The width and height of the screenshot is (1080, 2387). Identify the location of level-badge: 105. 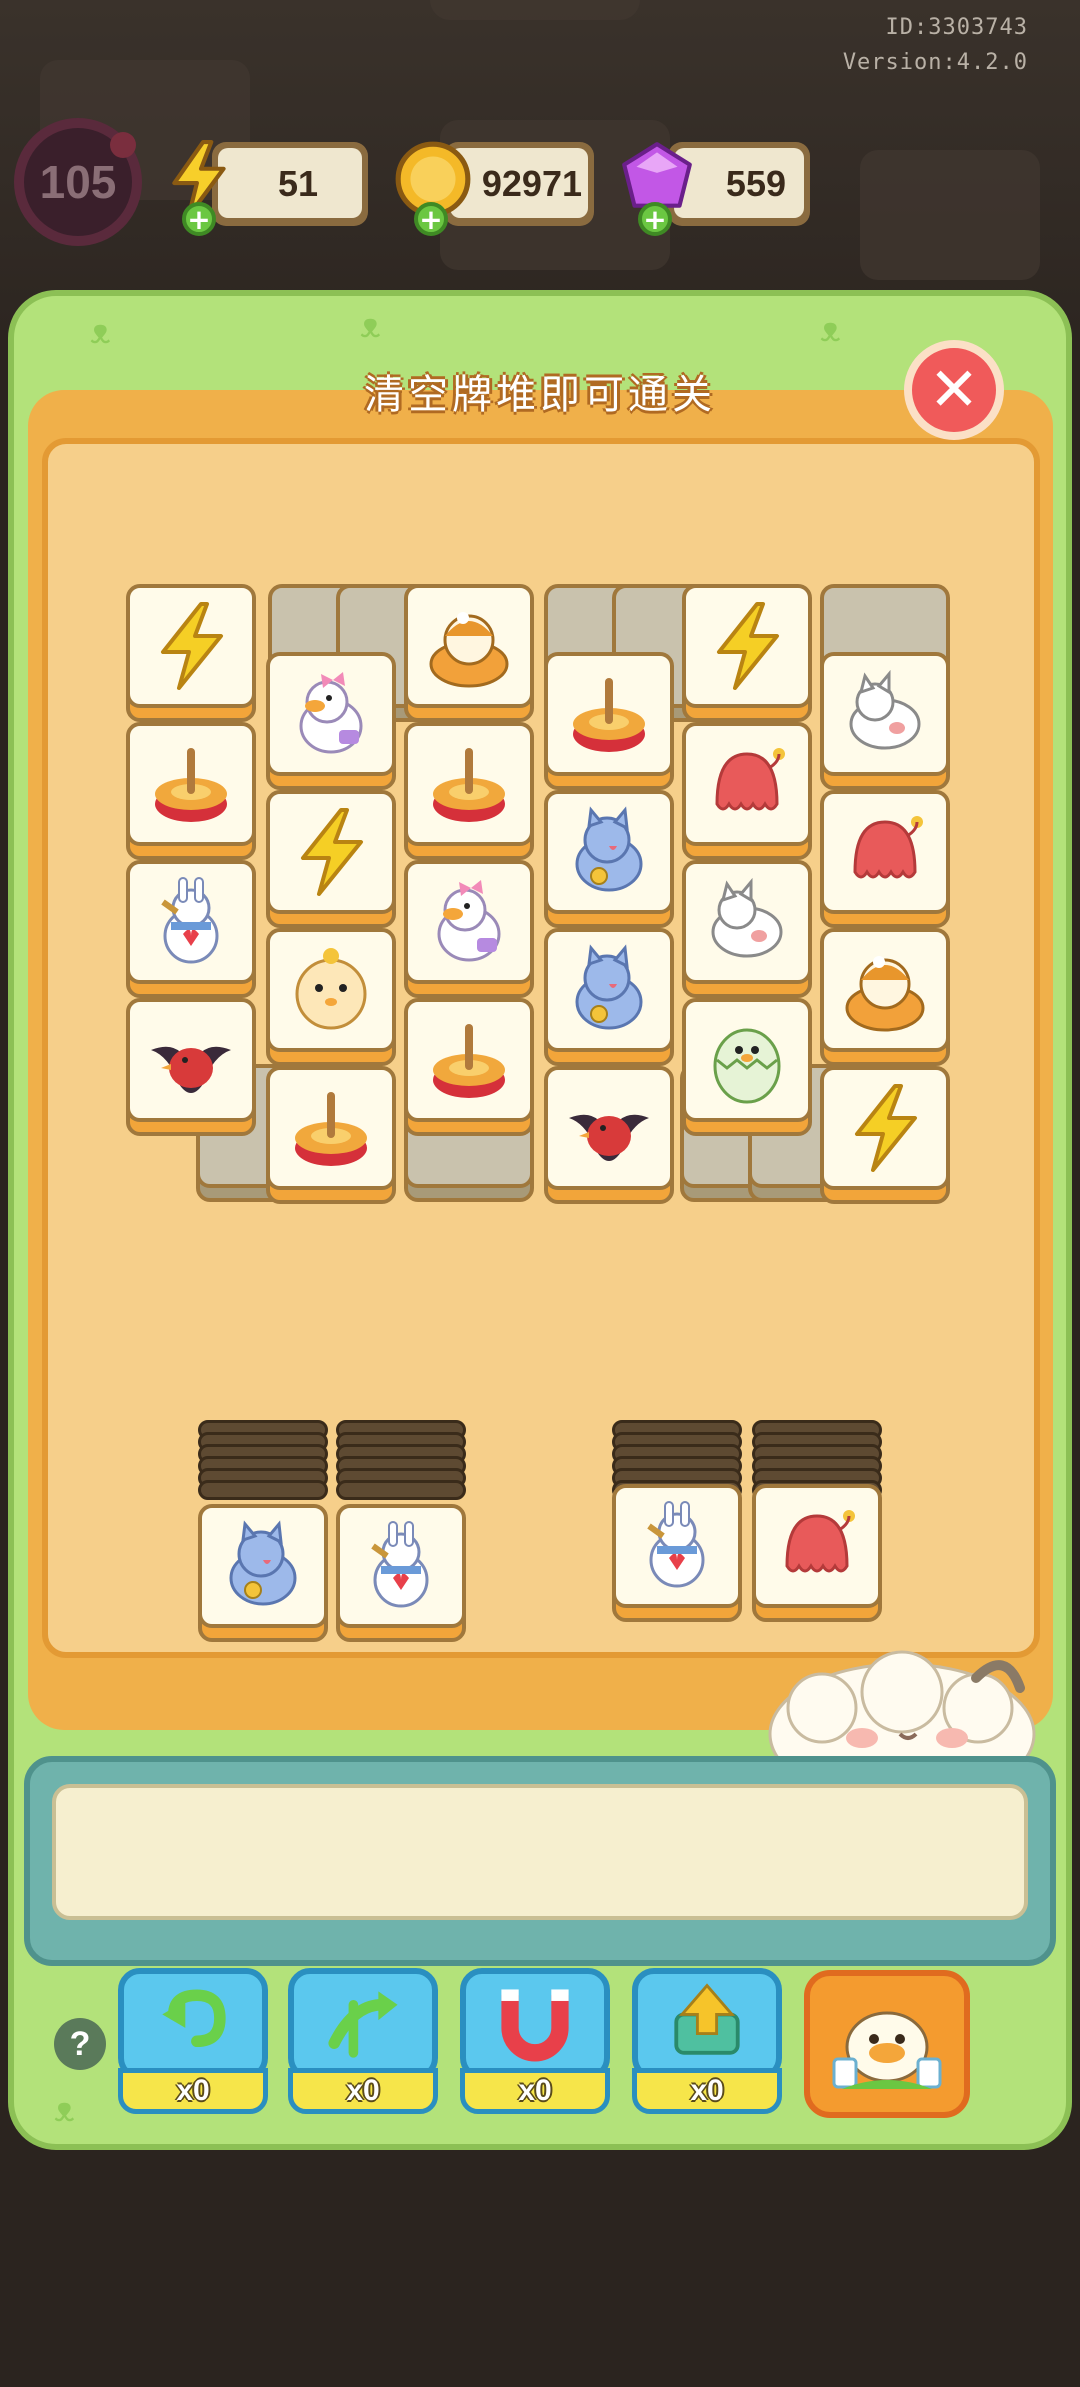
(78, 182).